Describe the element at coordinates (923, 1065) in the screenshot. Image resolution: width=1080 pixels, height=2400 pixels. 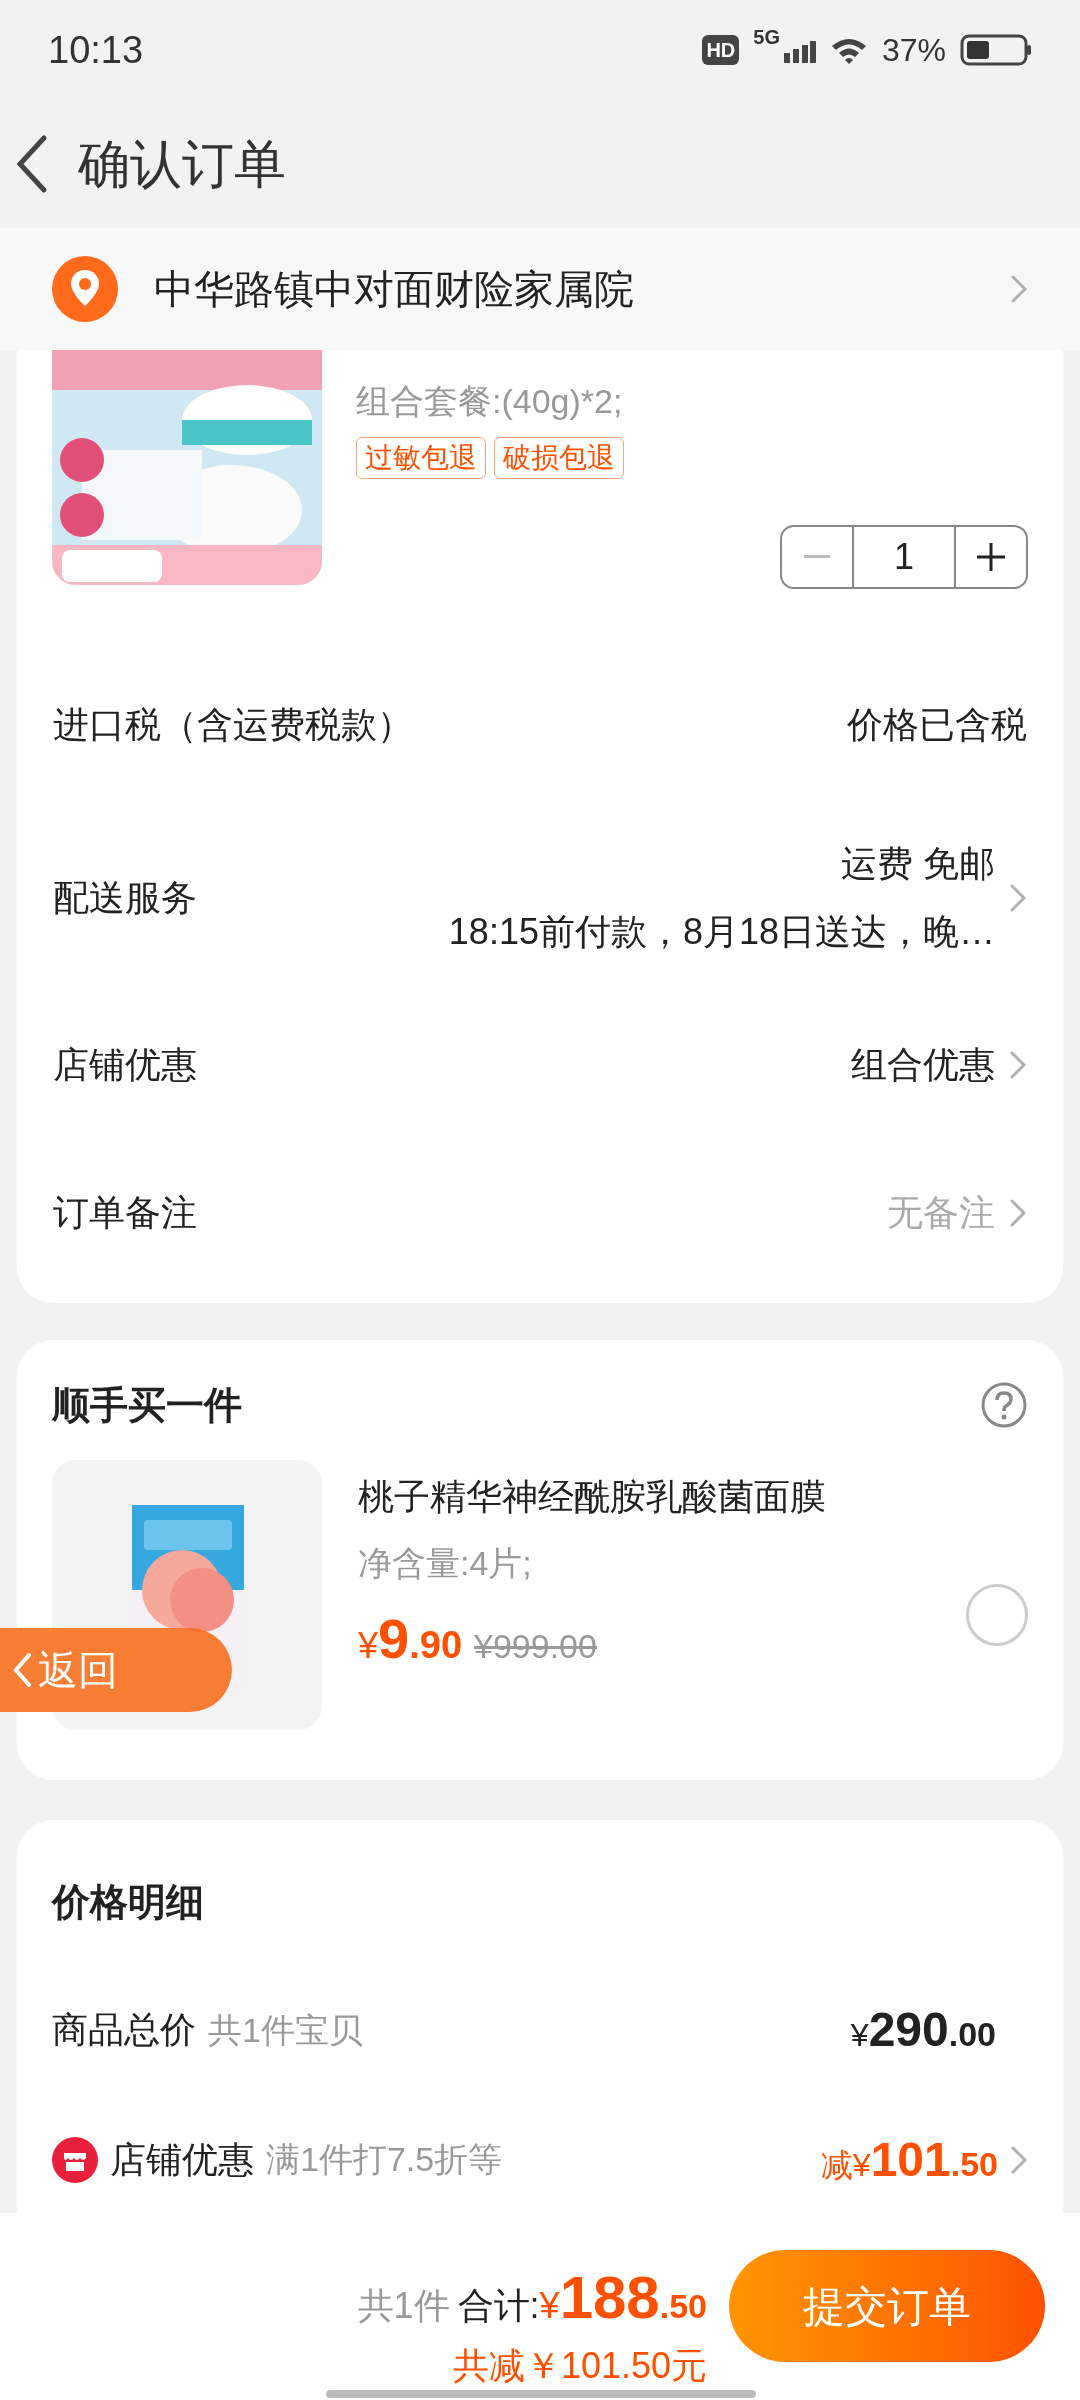
I see `row-value: 组合优惠` at that location.